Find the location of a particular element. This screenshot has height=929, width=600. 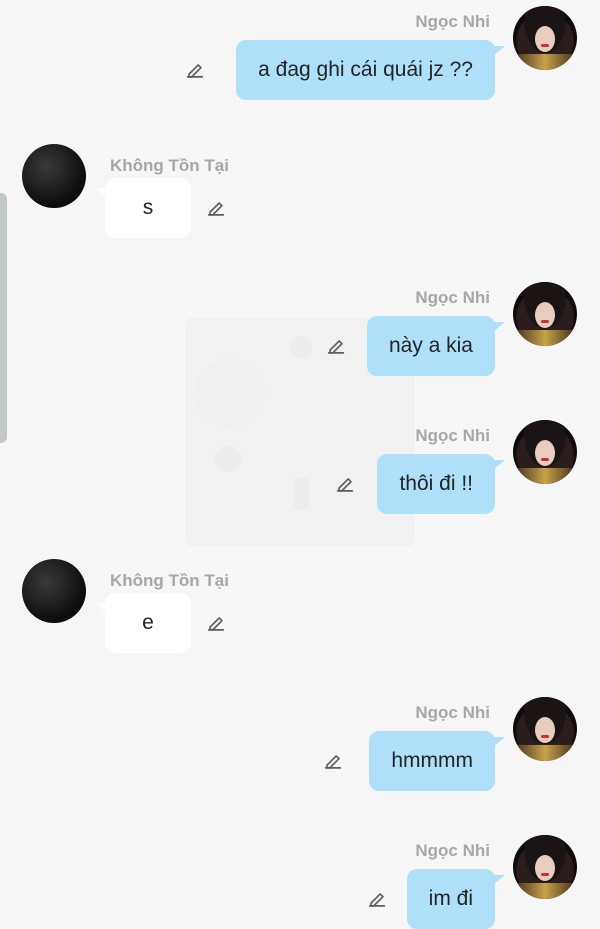

scroll-handle is located at coordinates (3, 318).